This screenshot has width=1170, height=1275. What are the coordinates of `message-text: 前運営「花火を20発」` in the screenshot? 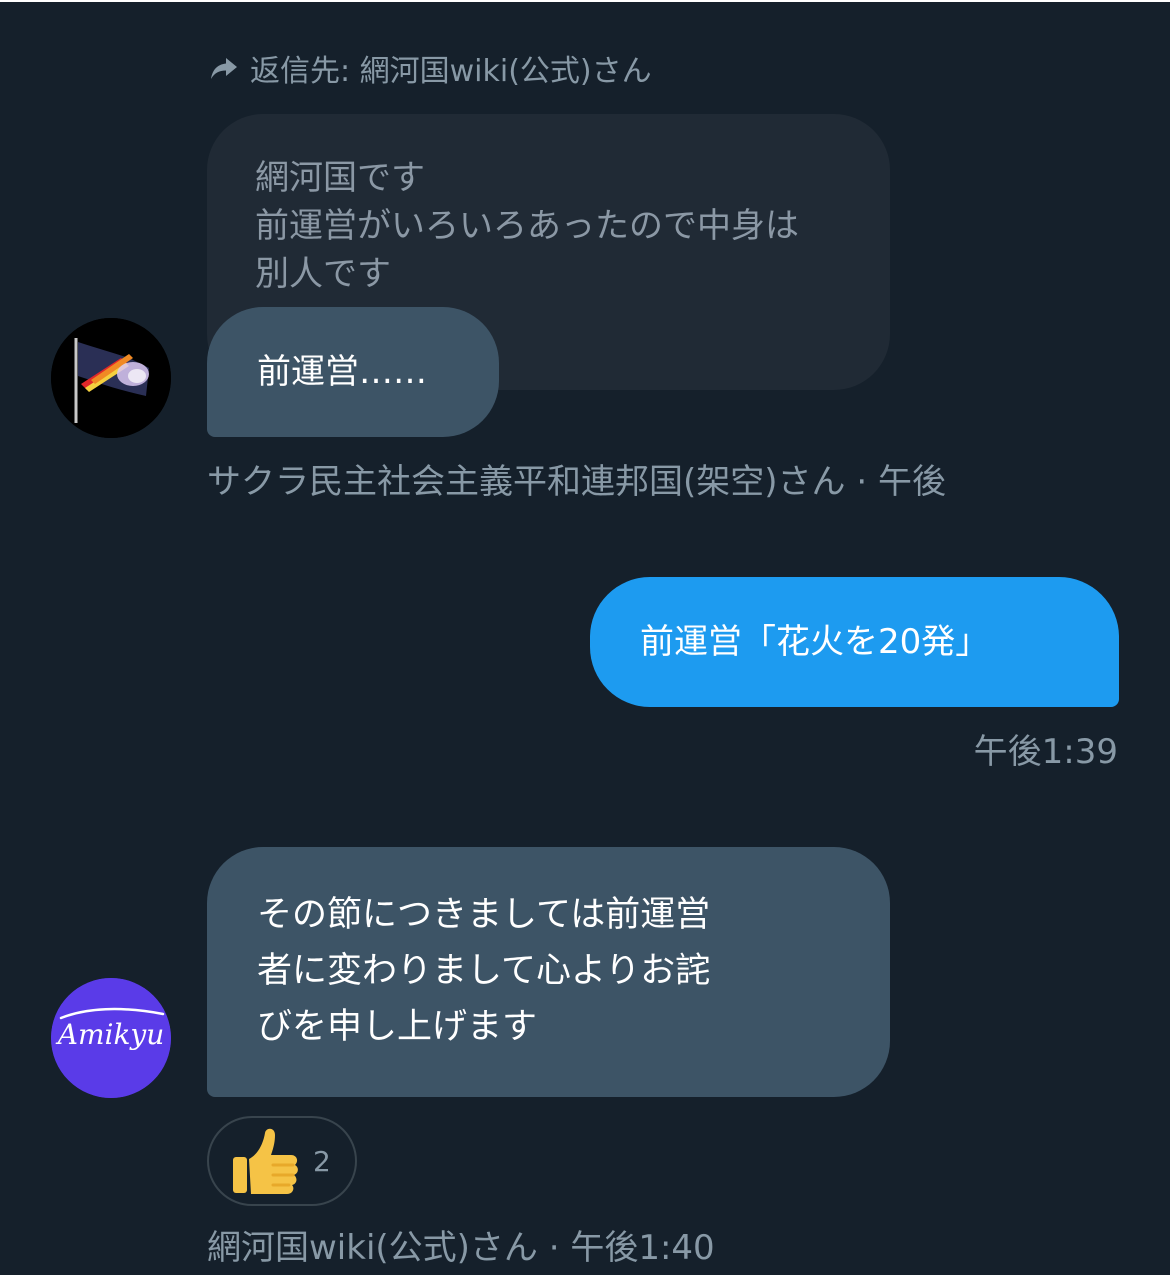 It's located at (815, 642).